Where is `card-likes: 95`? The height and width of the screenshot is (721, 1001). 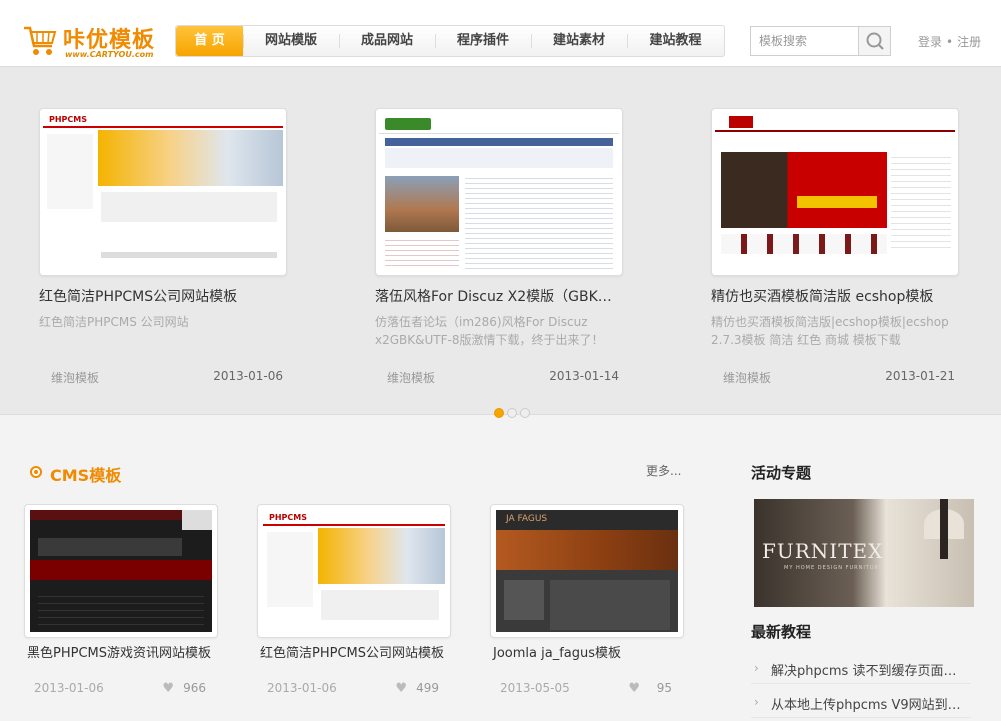 card-likes: 95 is located at coordinates (664, 688).